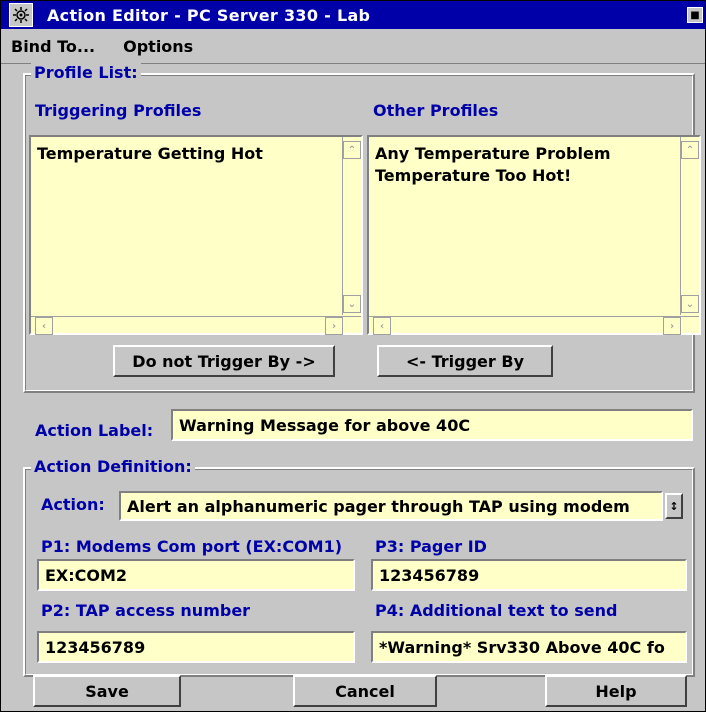 Image resolution: width=706 pixels, height=712 pixels. What do you see at coordinates (529, 647) in the screenshot?
I see `p4-input: *Warning* Srv330 Above 40C fo` at bounding box center [529, 647].